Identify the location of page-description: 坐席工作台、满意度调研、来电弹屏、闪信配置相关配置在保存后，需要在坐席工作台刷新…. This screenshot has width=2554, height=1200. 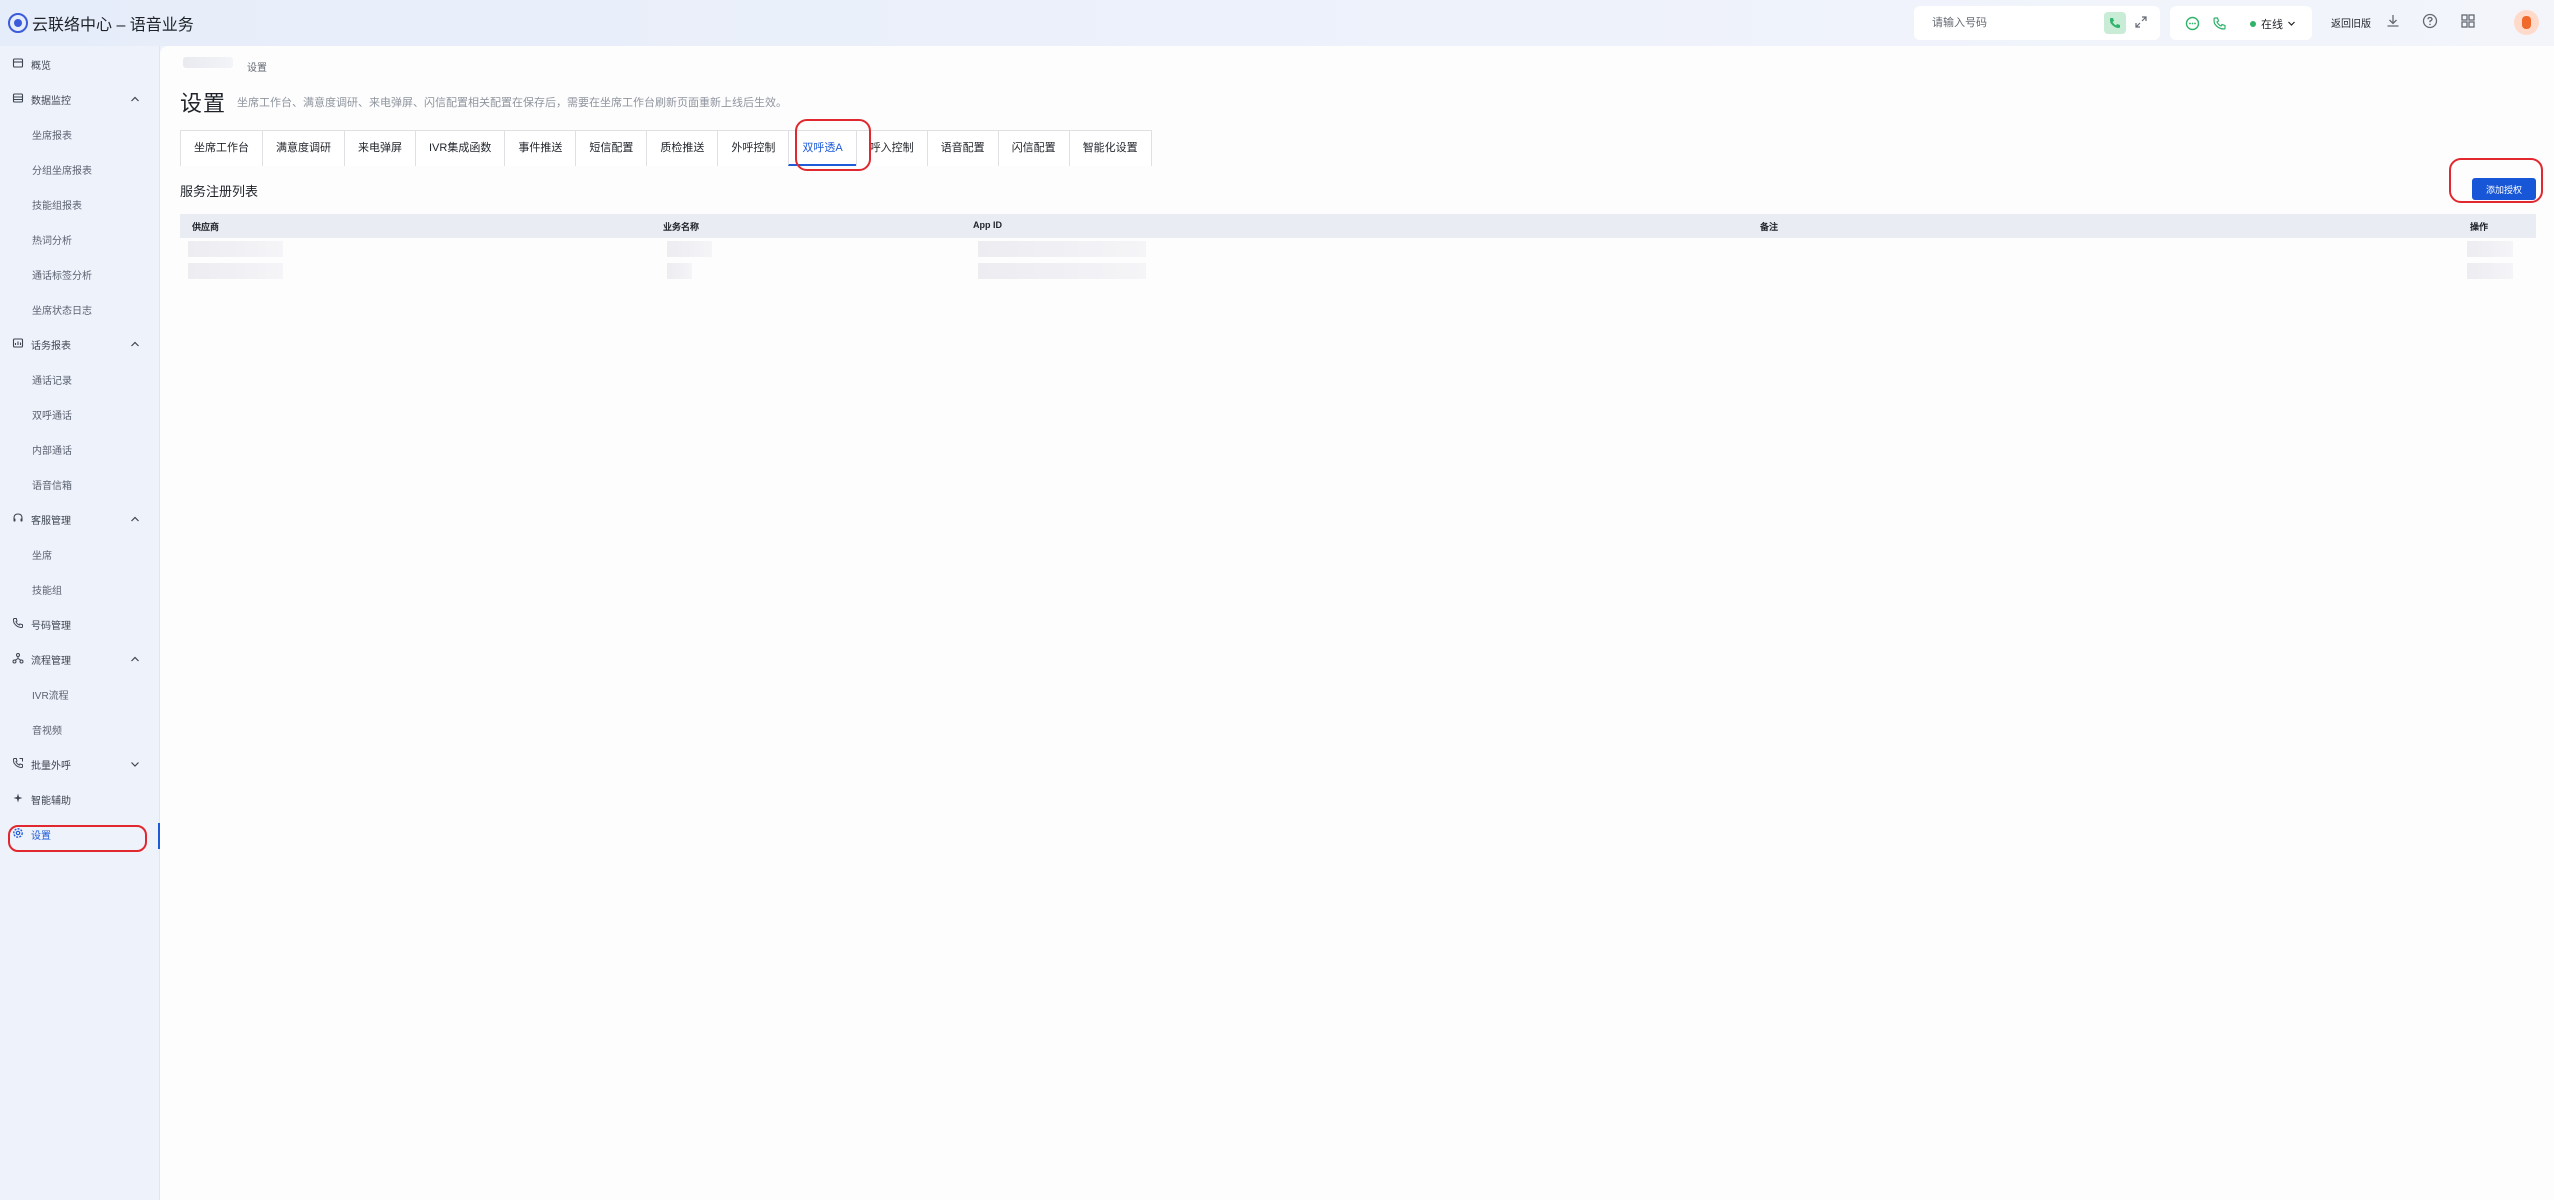
(512, 103).